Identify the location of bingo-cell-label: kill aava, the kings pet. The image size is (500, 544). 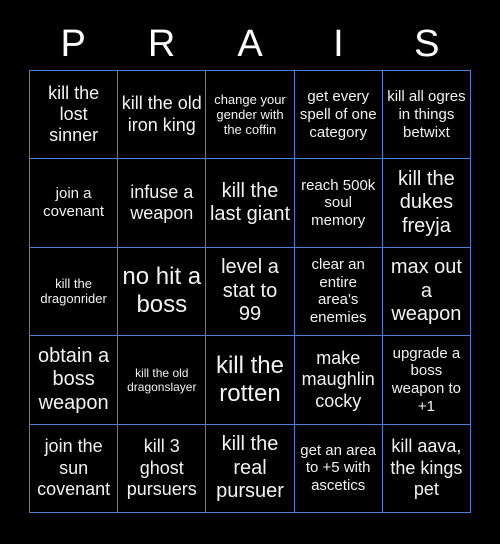
(426, 467).